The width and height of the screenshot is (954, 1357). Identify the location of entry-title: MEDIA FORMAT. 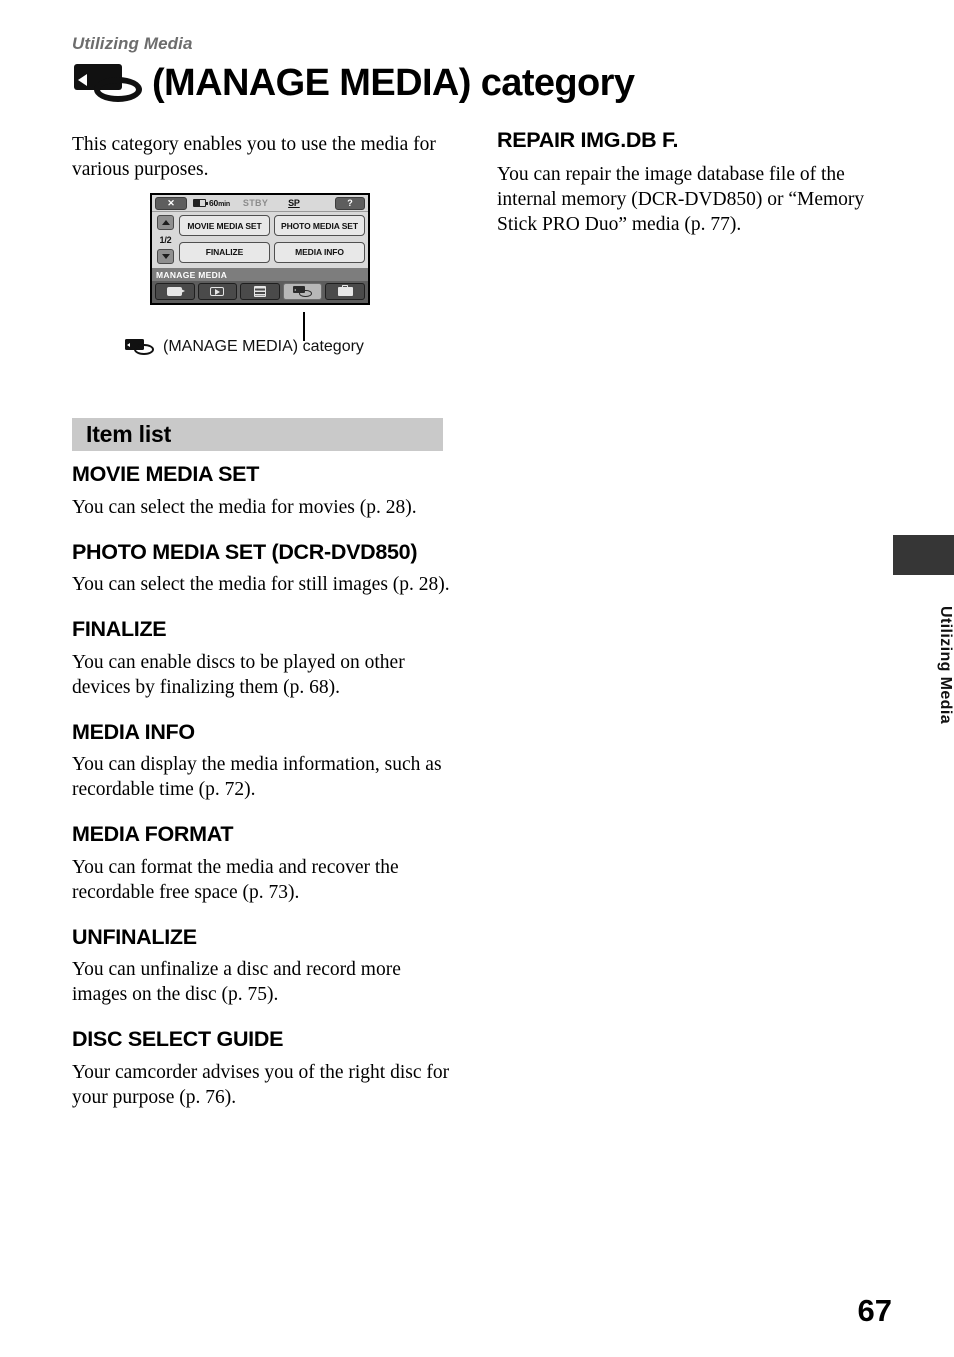
(153, 834).